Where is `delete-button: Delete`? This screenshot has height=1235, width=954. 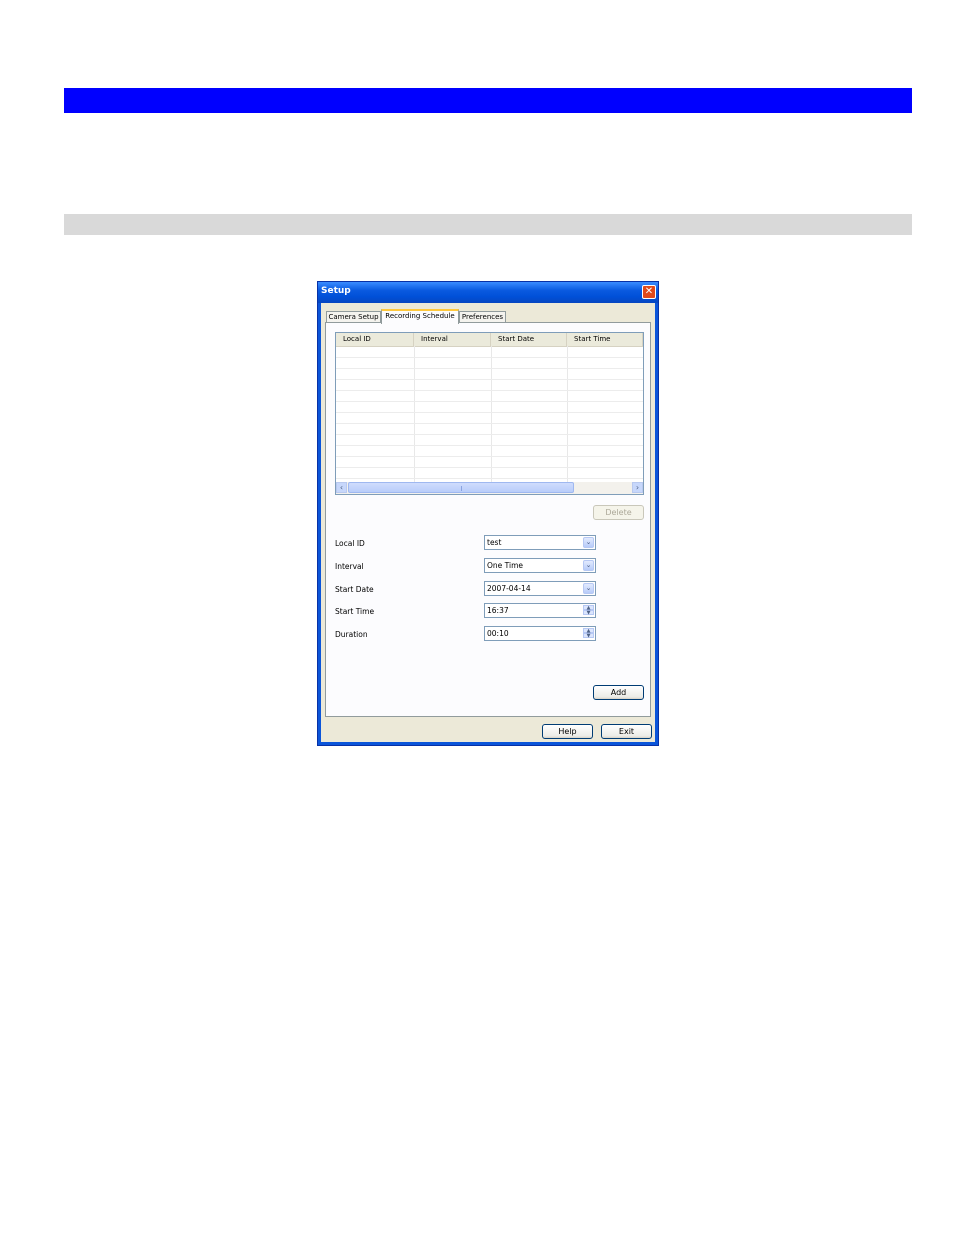
delete-button: Delete is located at coordinates (618, 512).